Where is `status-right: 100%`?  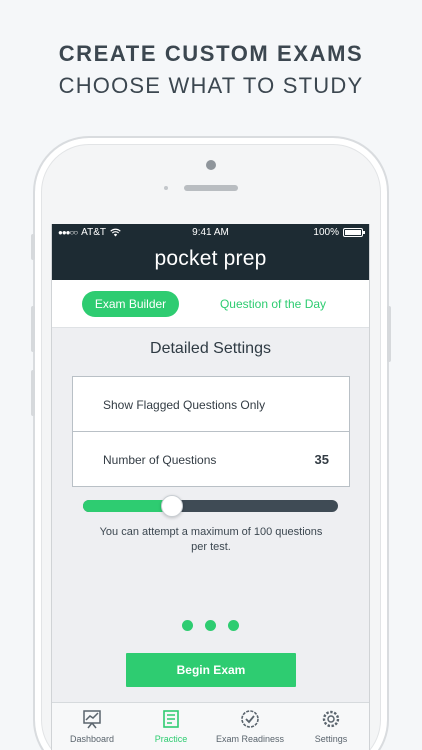 status-right: 100% is located at coordinates (339, 232).